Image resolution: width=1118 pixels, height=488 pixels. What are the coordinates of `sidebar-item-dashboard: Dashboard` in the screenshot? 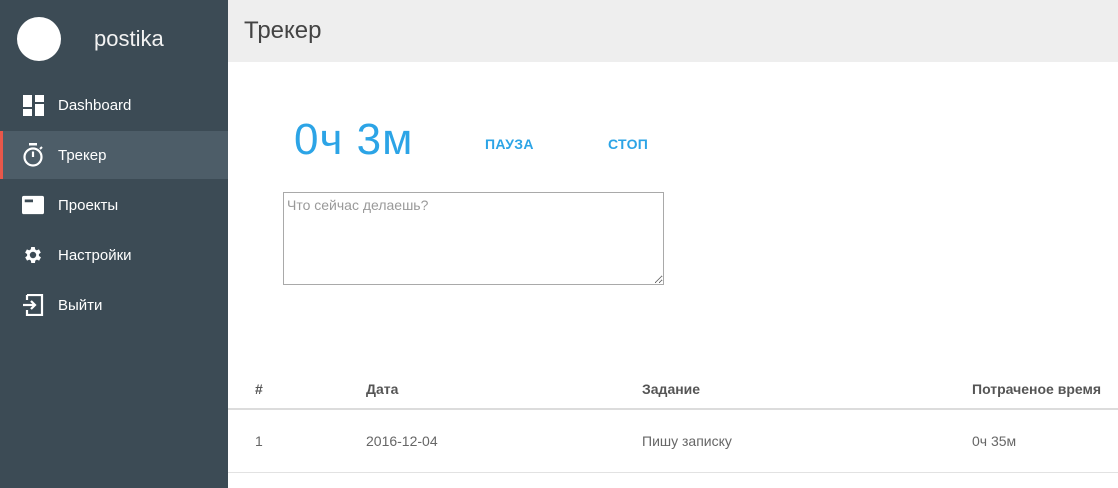 It's located at (114, 105).